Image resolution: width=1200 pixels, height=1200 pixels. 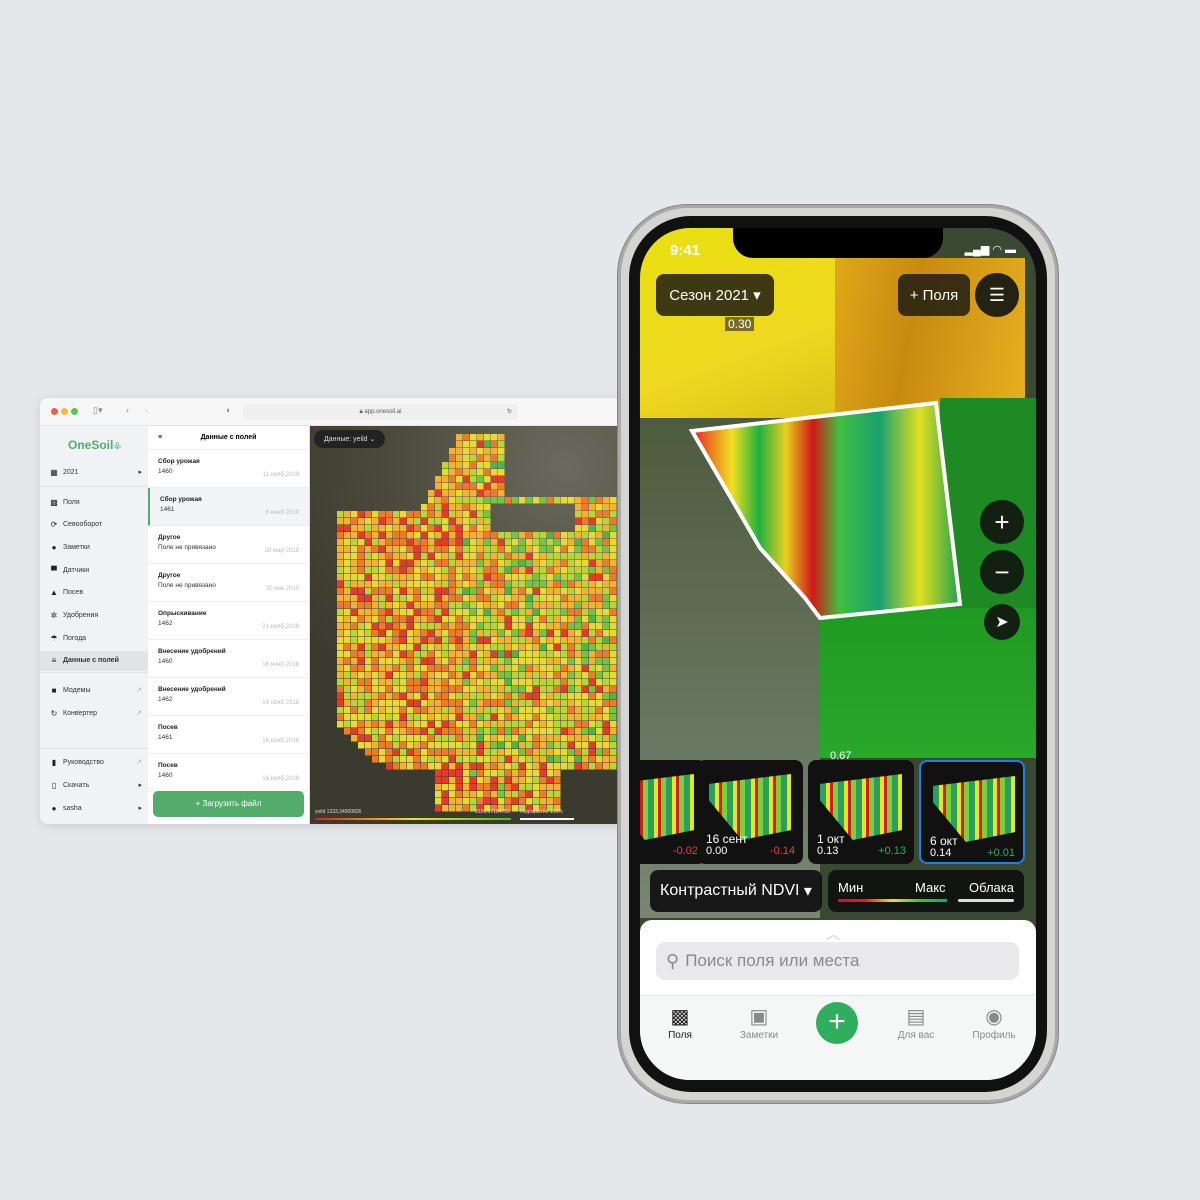 I want to click on operation-date: 16 нояб 2018, so click(x=280, y=703).